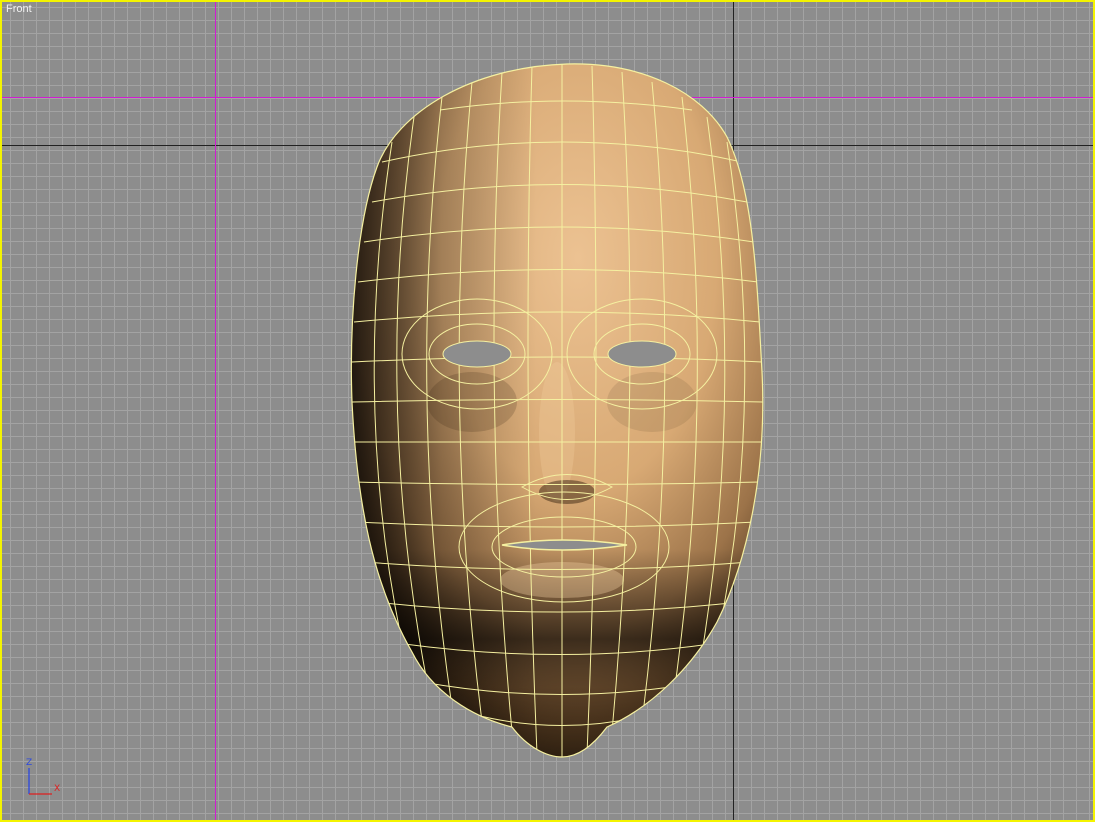 This screenshot has height=822, width=1095. I want to click on axis-x-label: X, so click(57, 789).